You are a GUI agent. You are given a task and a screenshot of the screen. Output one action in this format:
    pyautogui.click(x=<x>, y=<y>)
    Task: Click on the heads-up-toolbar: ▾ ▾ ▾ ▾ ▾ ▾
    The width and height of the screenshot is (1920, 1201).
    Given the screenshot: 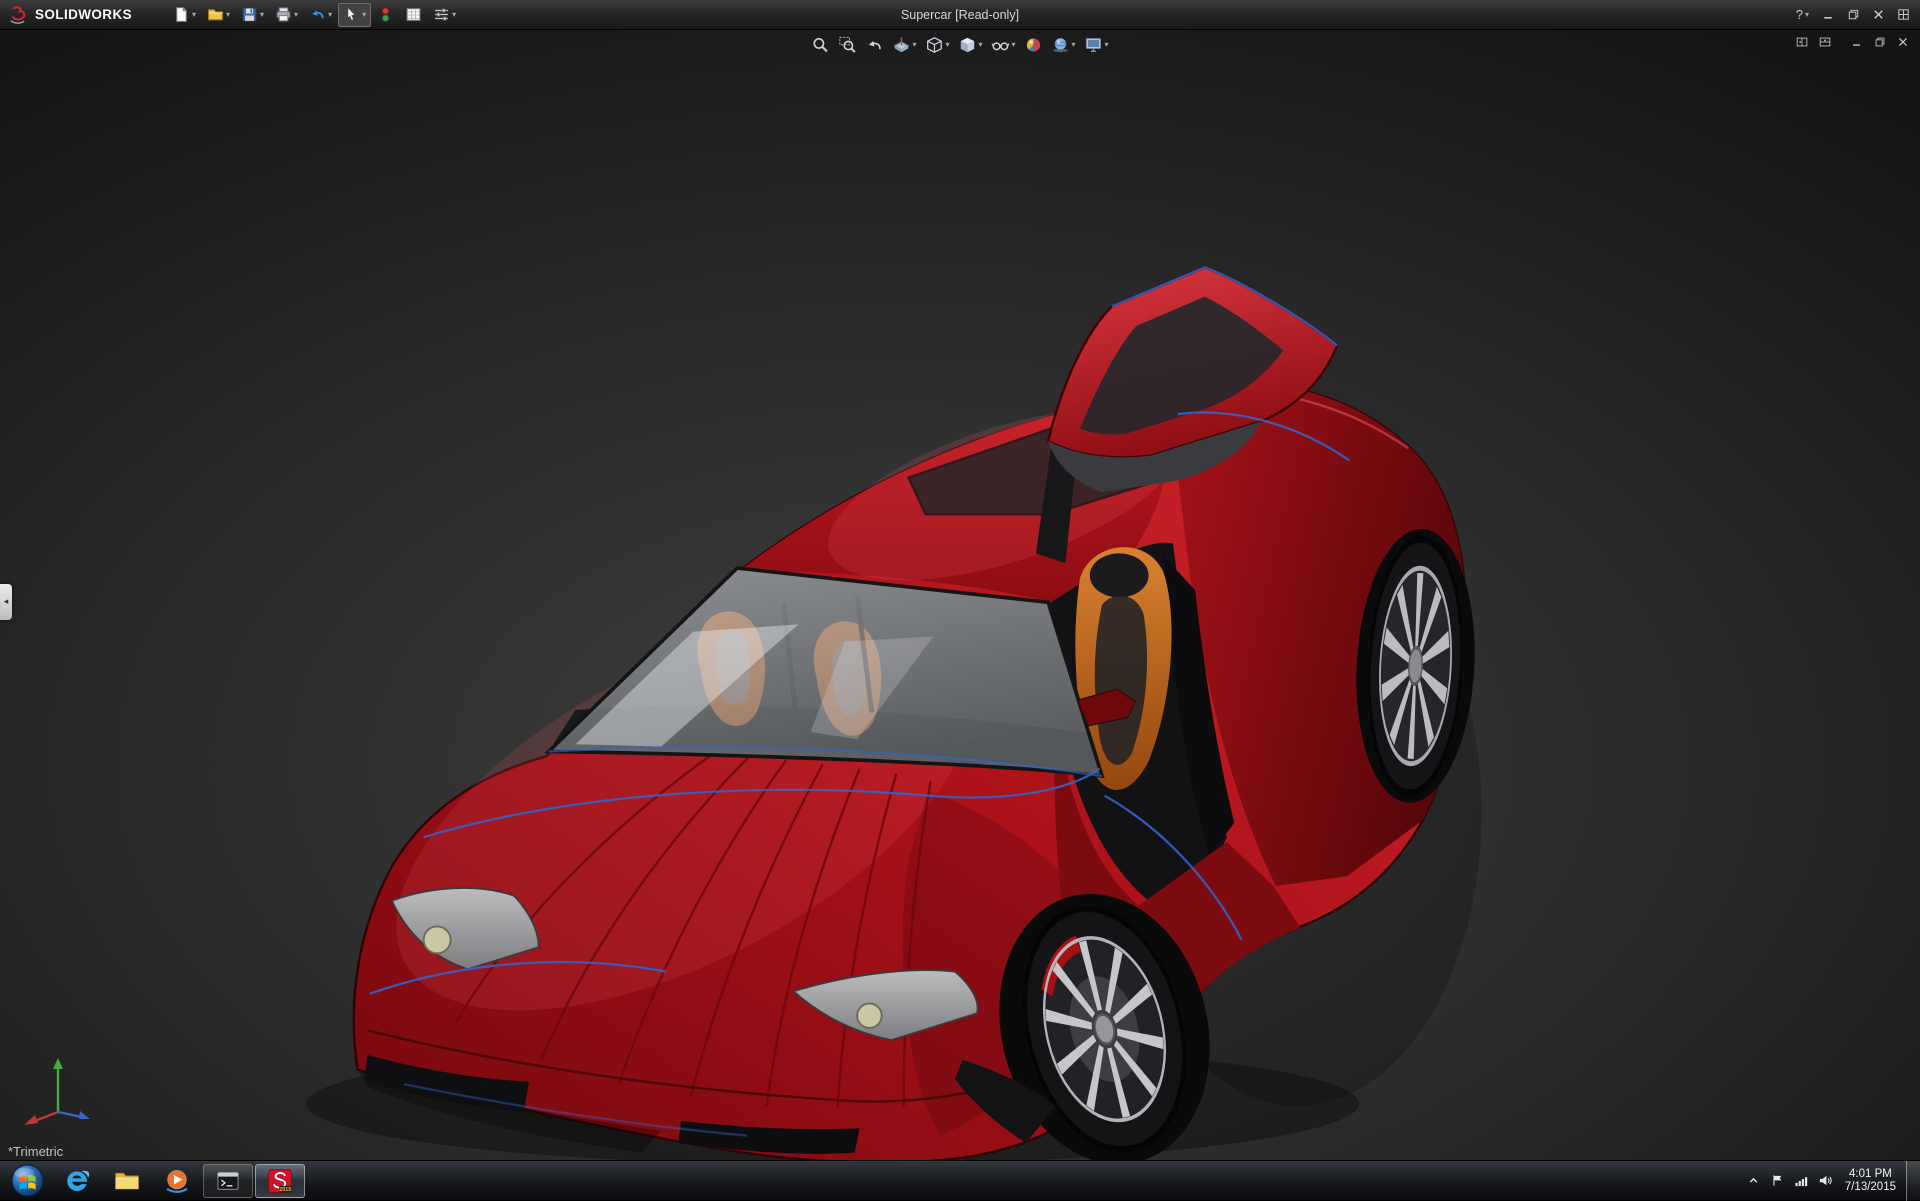 What is the action you would take?
    pyautogui.click(x=959, y=44)
    